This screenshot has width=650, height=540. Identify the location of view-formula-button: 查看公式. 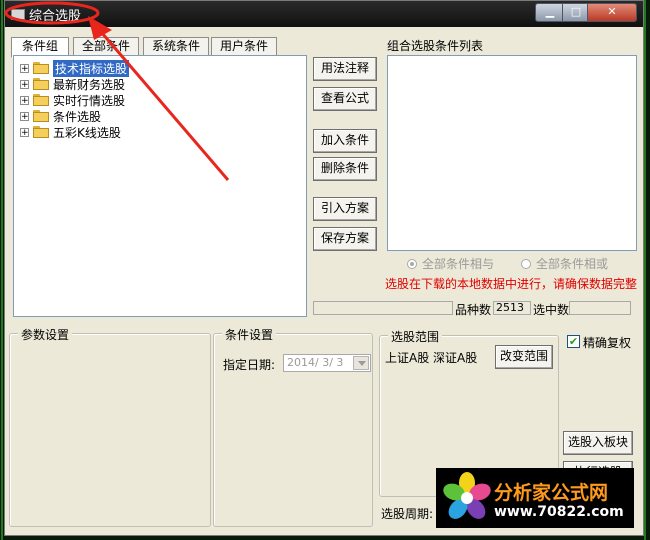
(345, 99).